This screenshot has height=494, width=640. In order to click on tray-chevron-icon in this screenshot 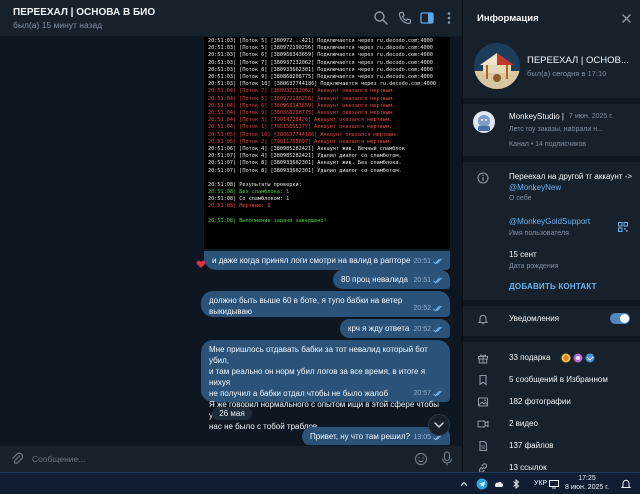, I will do `click(464, 484)`.